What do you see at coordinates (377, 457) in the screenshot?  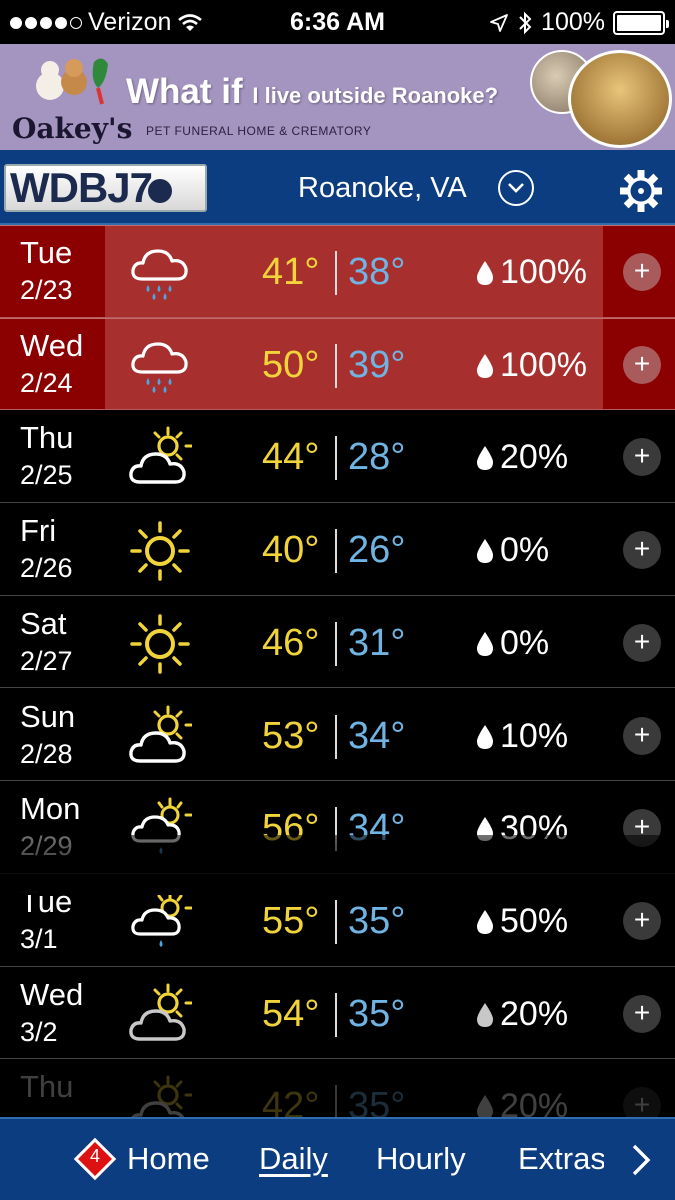 I see `low-temp: 28°` at bounding box center [377, 457].